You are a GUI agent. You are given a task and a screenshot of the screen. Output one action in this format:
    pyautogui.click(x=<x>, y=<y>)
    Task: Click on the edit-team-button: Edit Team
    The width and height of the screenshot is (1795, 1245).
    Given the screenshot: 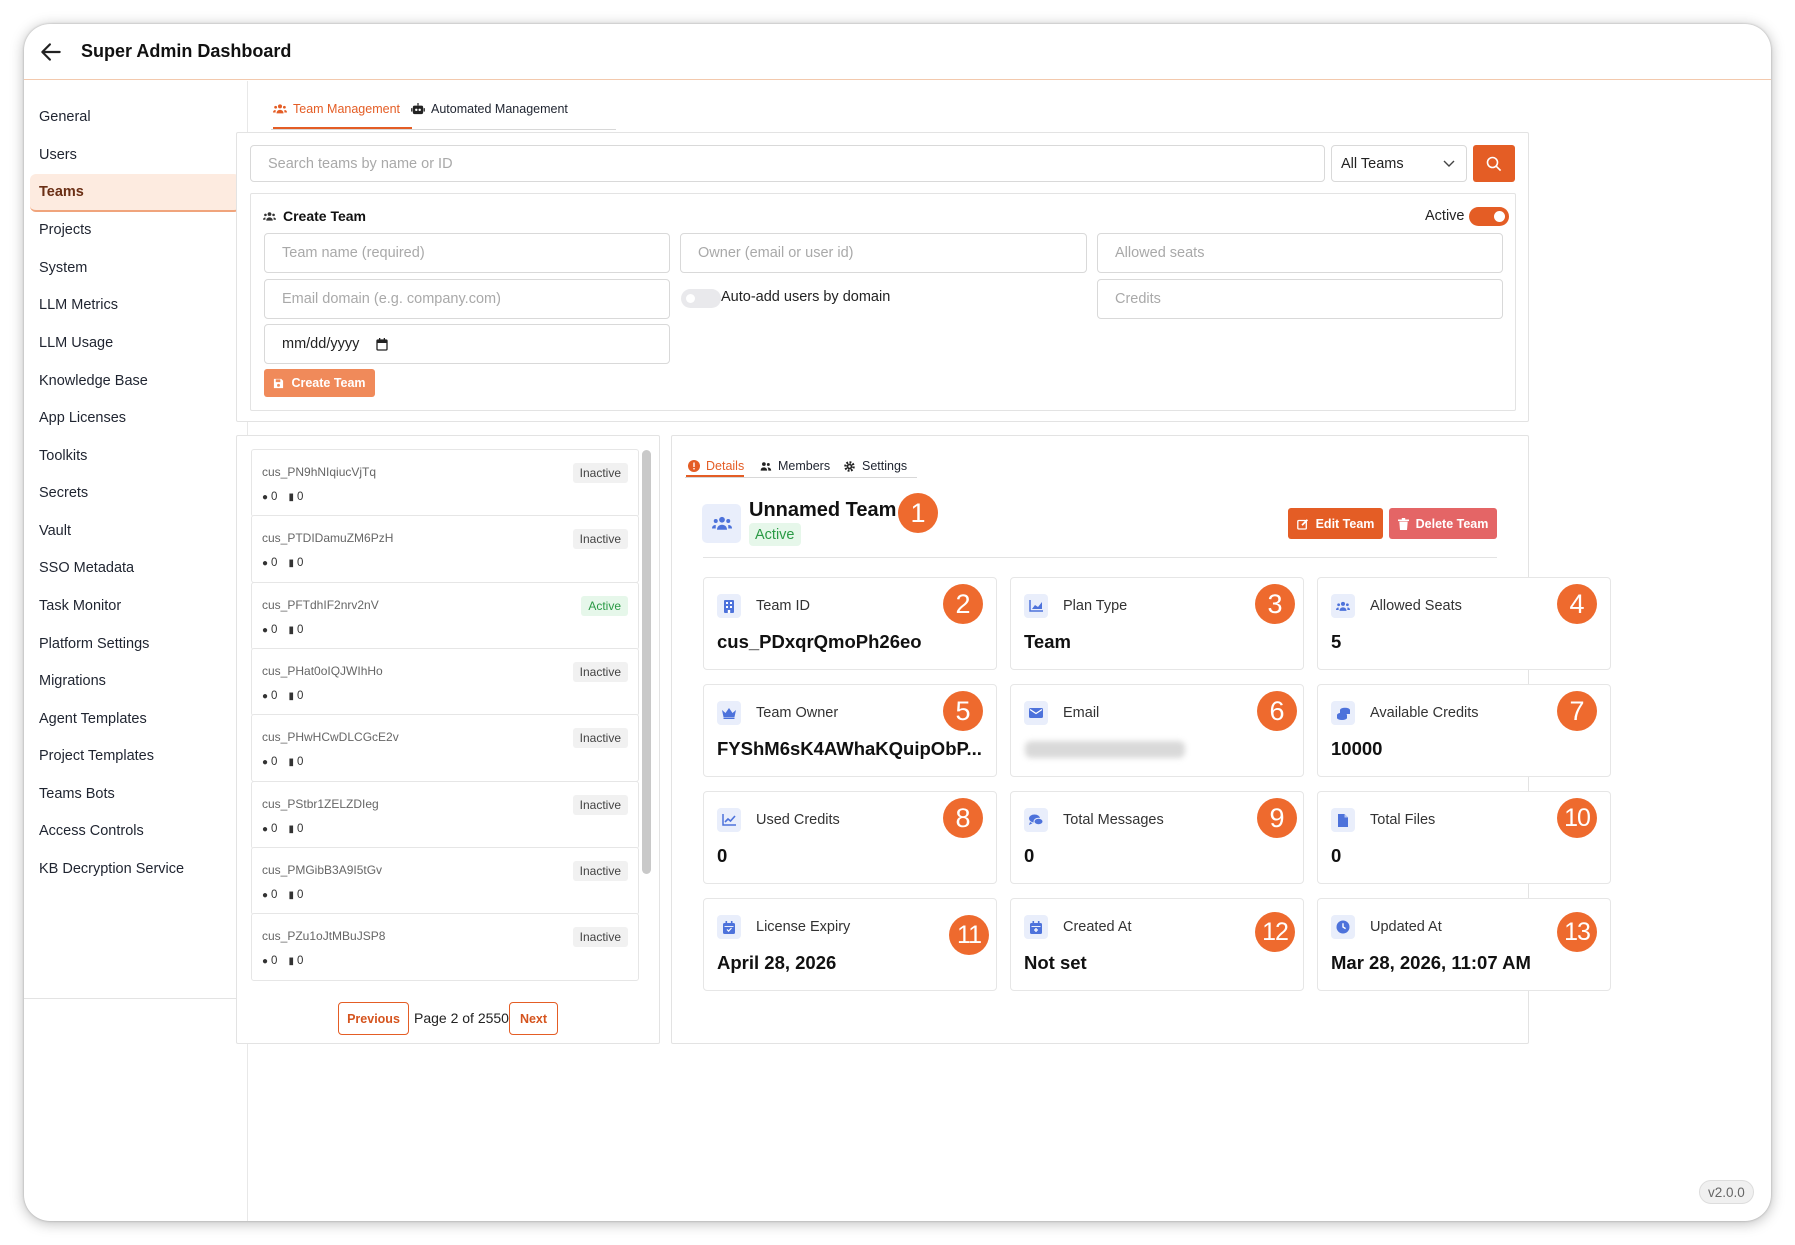 What is the action you would take?
    pyautogui.click(x=1335, y=523)
    